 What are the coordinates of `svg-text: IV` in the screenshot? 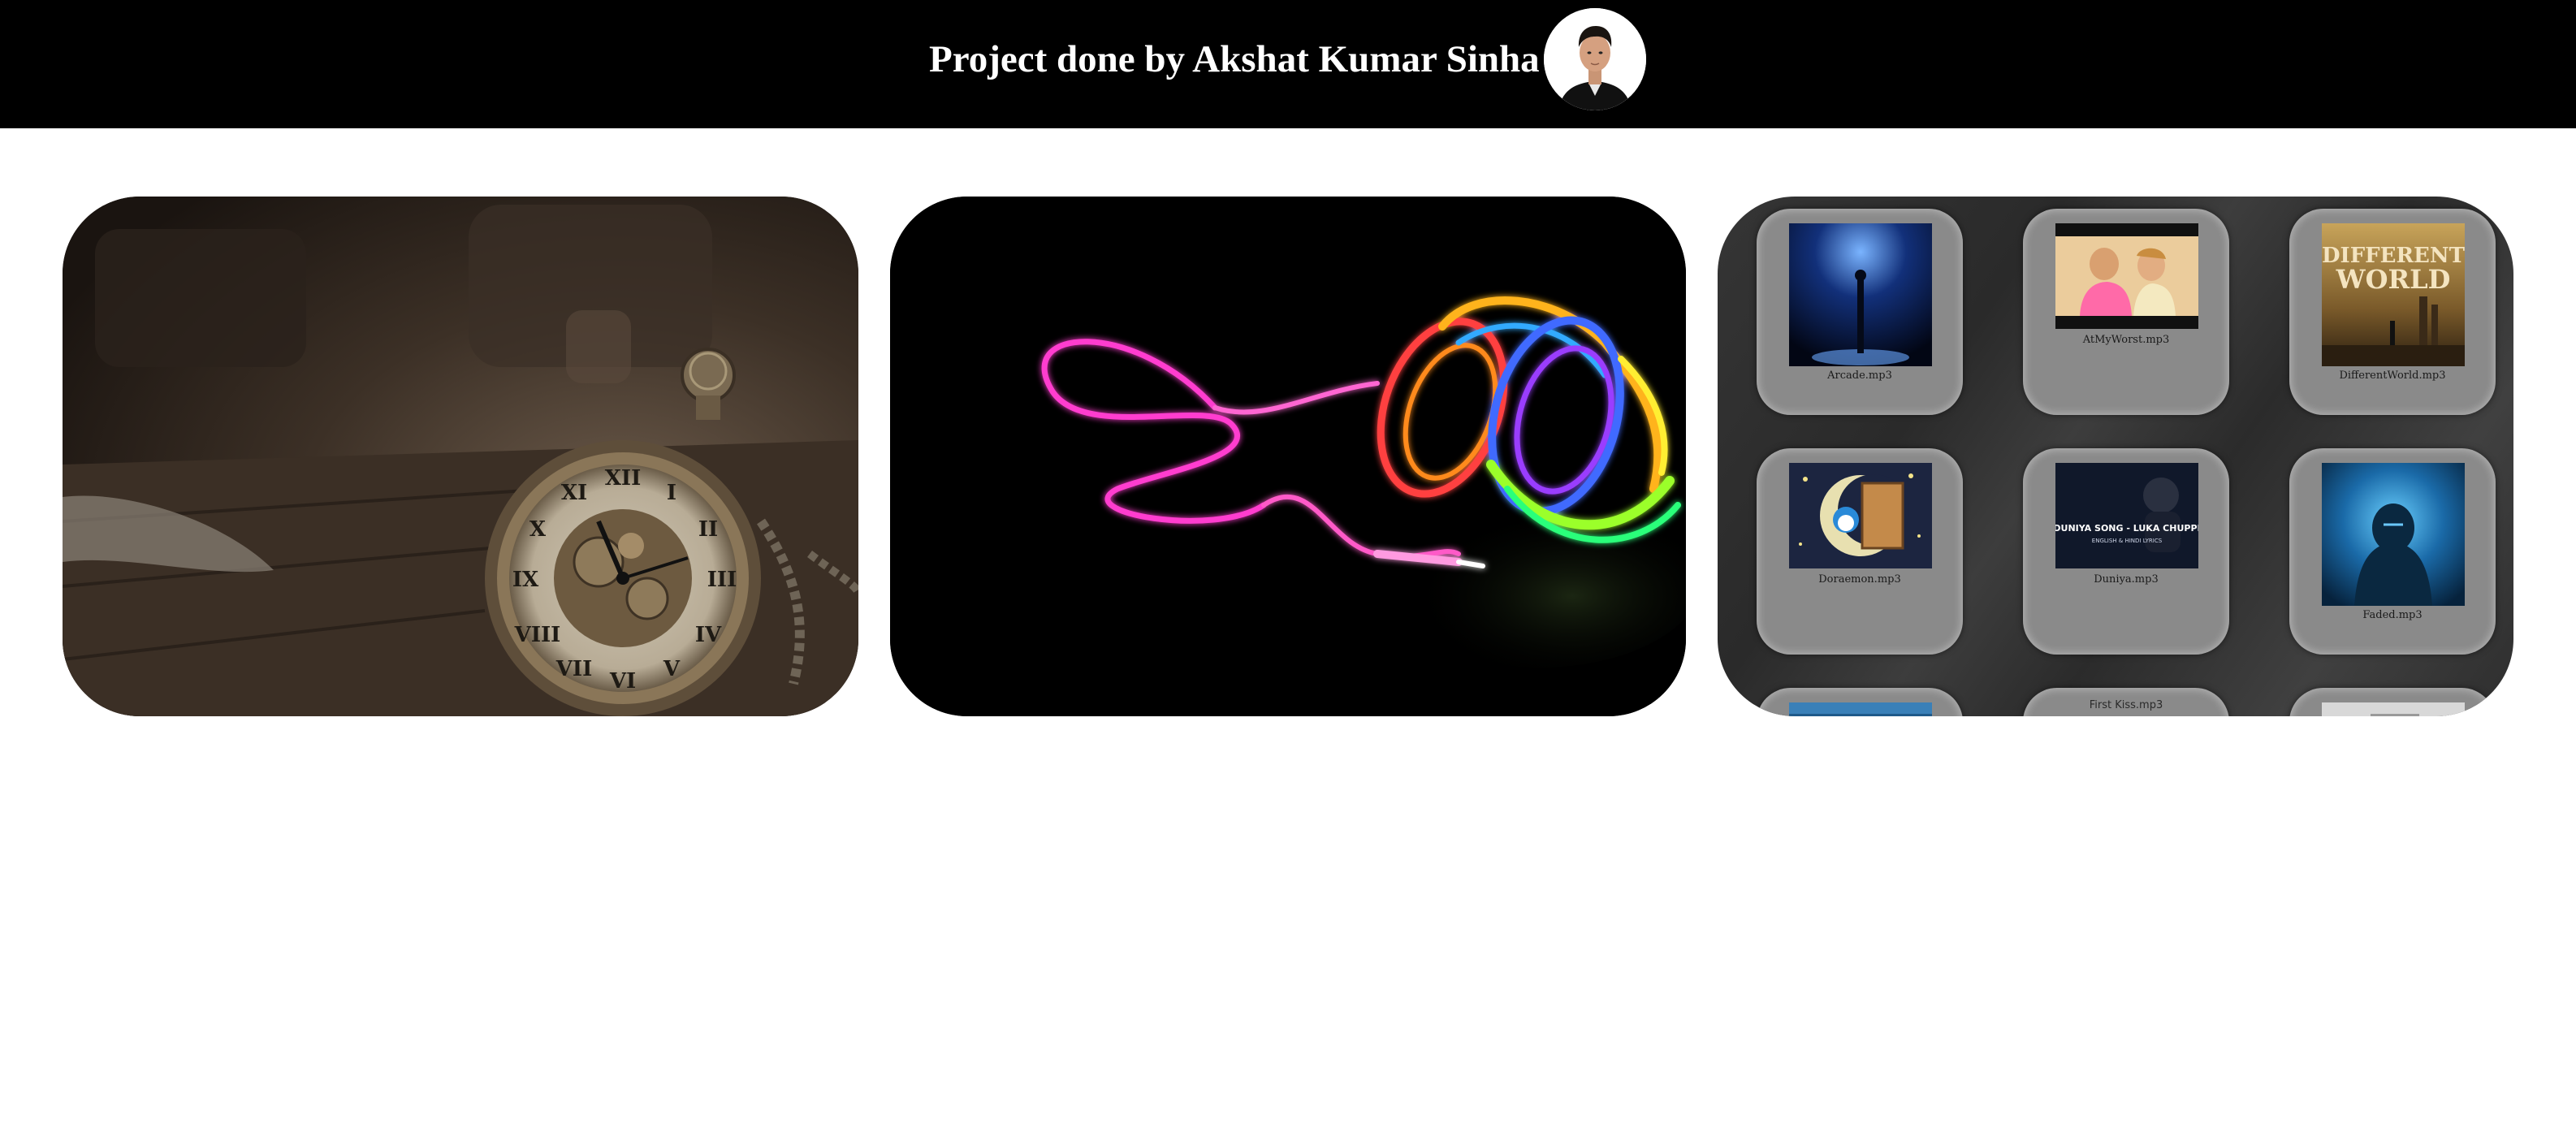 It's located at (709, 635).